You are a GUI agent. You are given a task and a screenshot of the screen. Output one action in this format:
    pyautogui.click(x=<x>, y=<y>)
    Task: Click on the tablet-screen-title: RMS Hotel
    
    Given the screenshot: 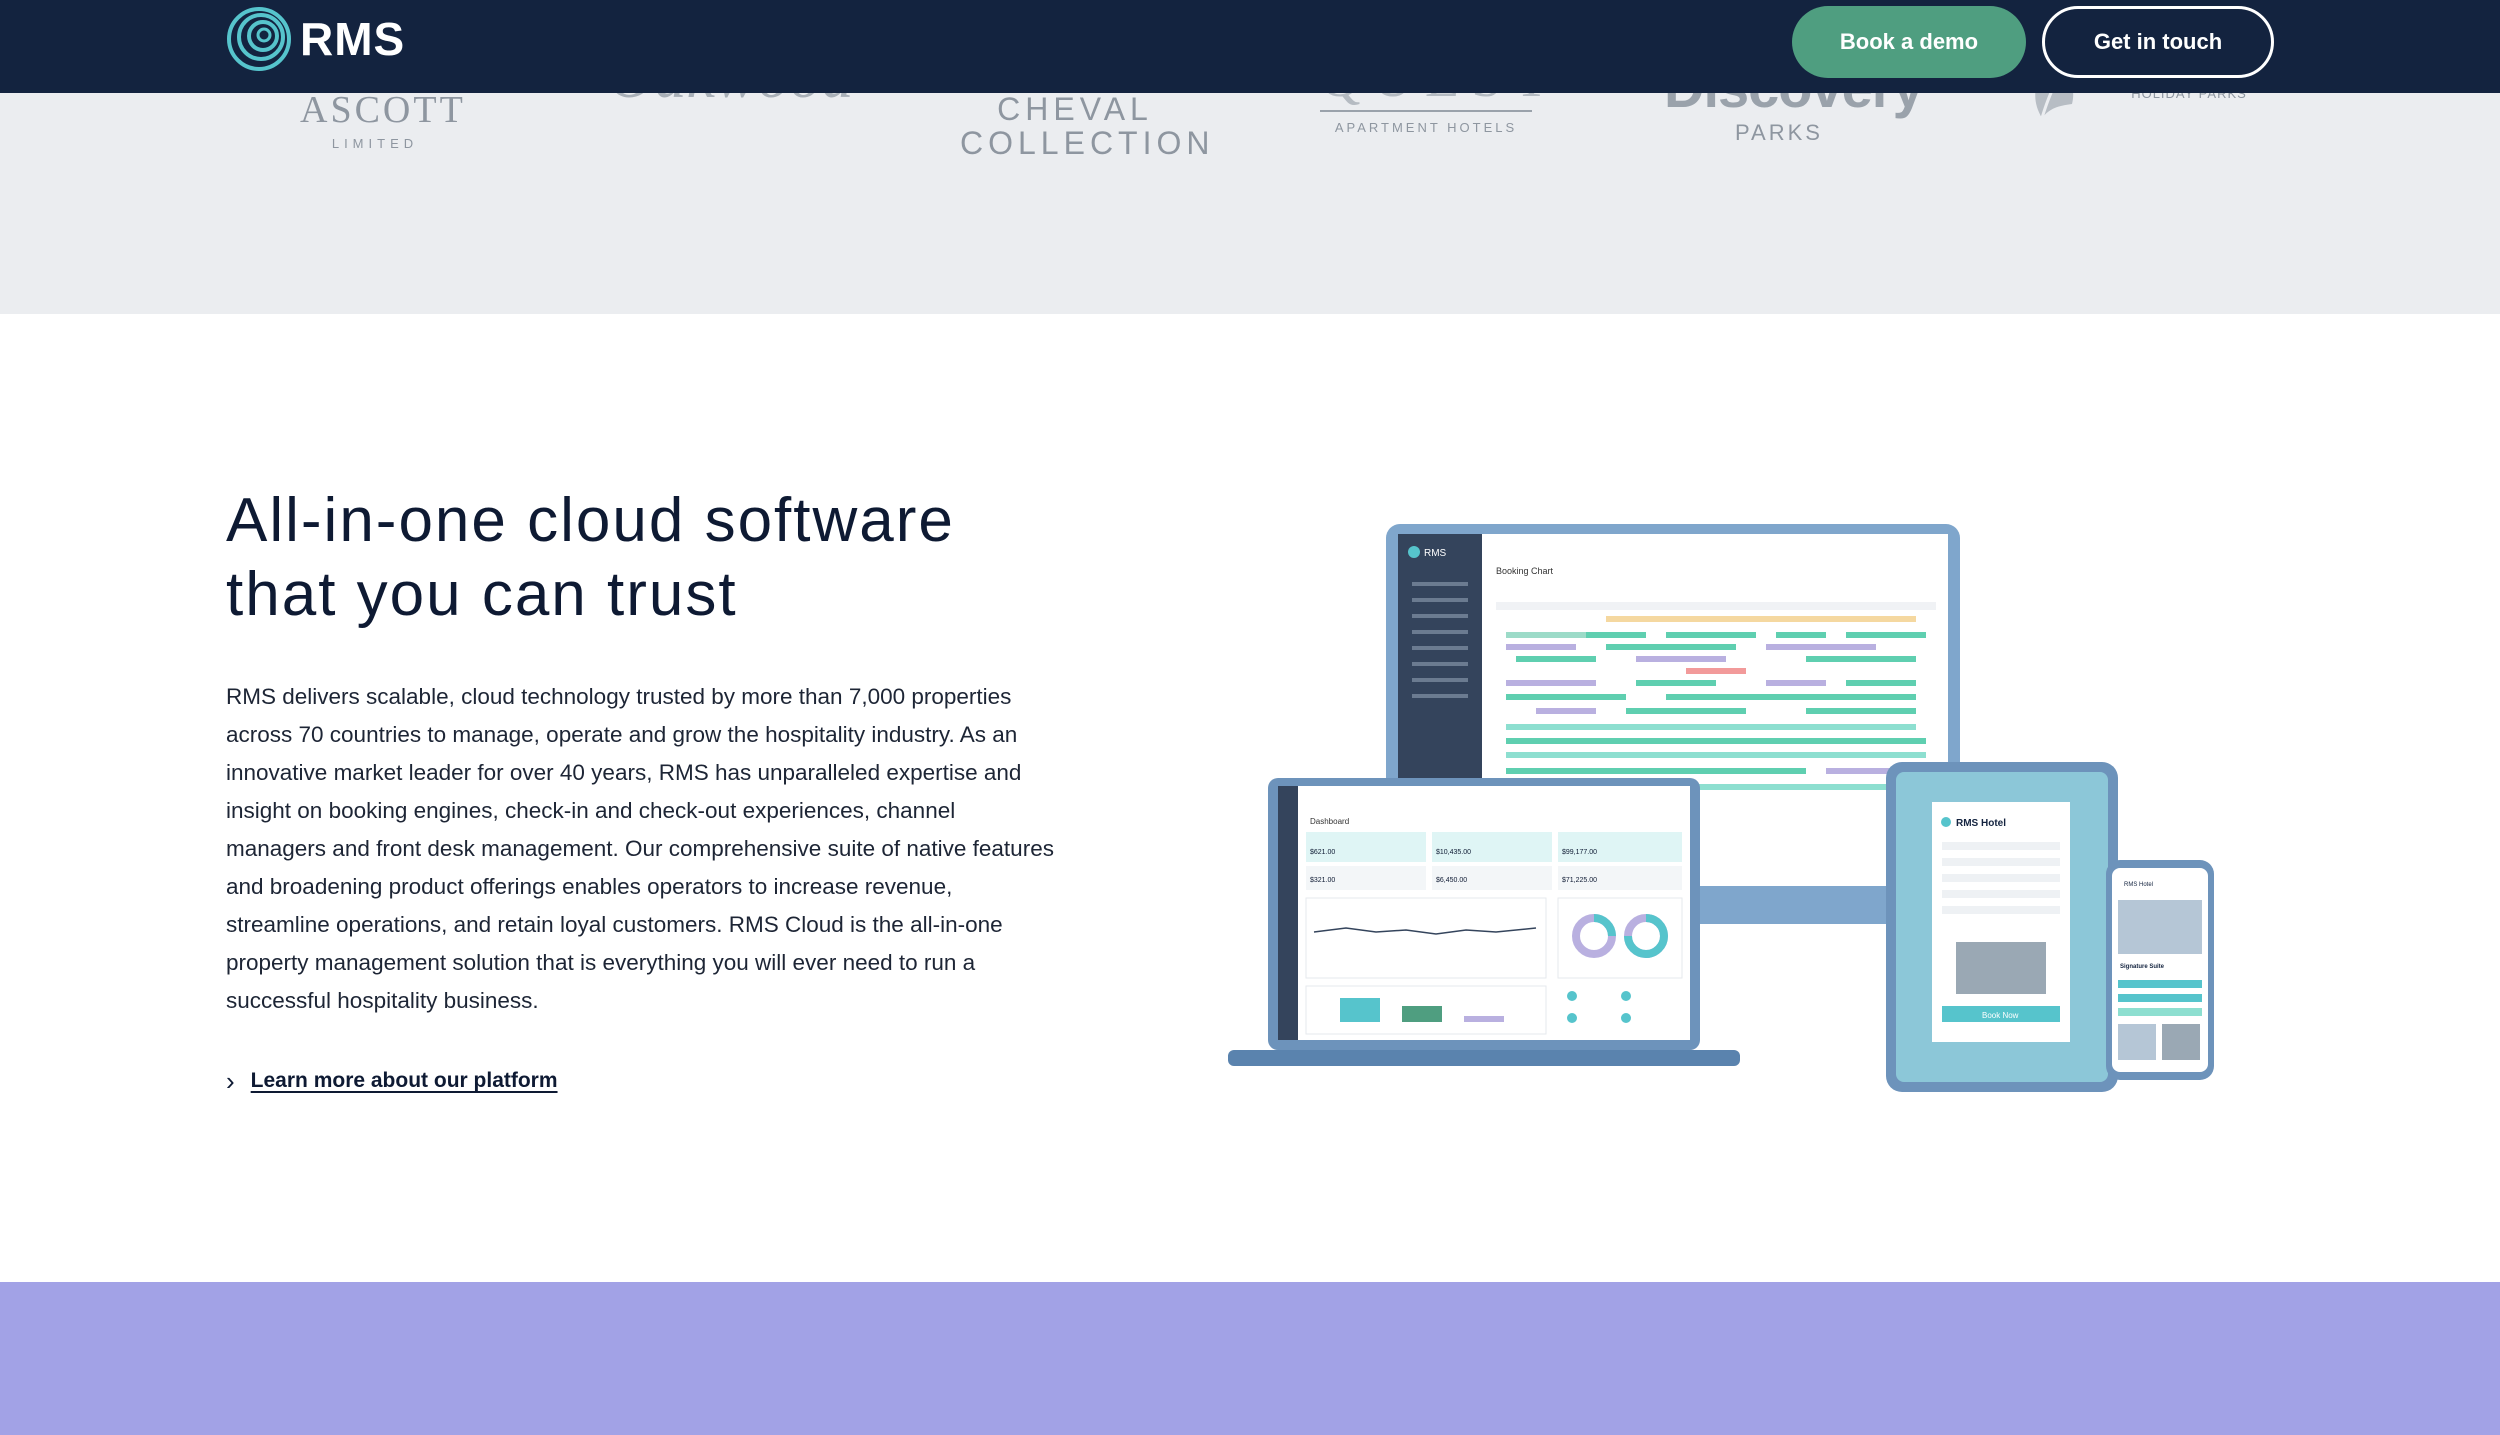 What is the action you would take?
    pyautogui.click(x=1981, y=823)
    